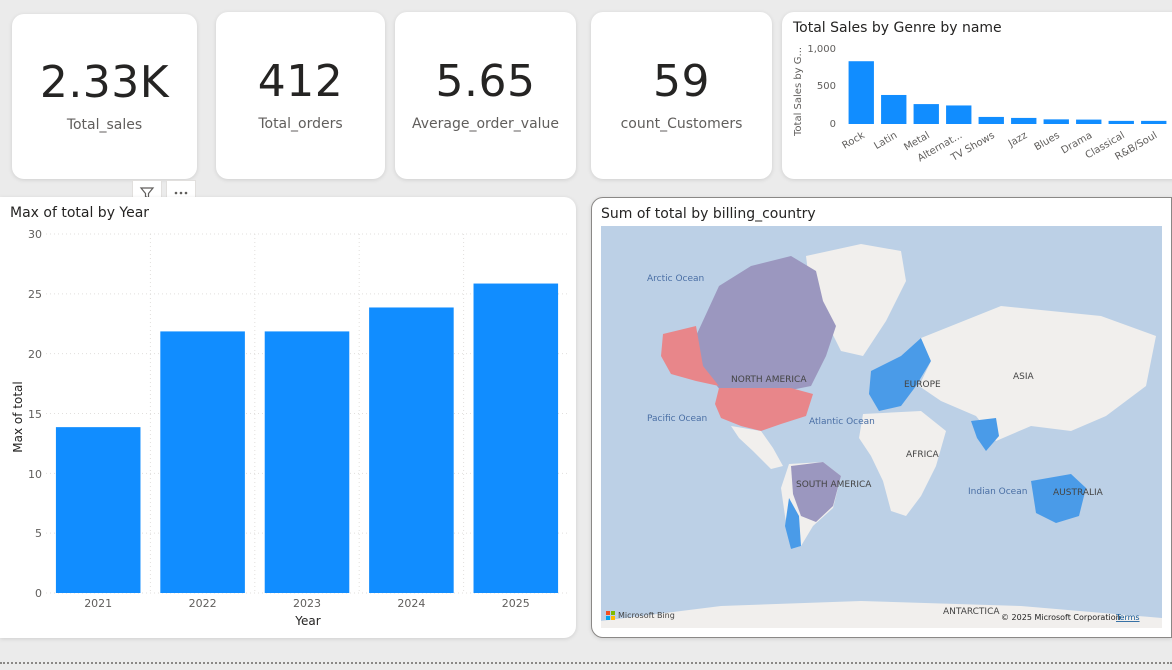 Image resolution: width=1172 pixels, height=670 pixels. Describe the element at coordinates (922, 385) in the screenshot. I see `continent-label: EUROPE` at that location.